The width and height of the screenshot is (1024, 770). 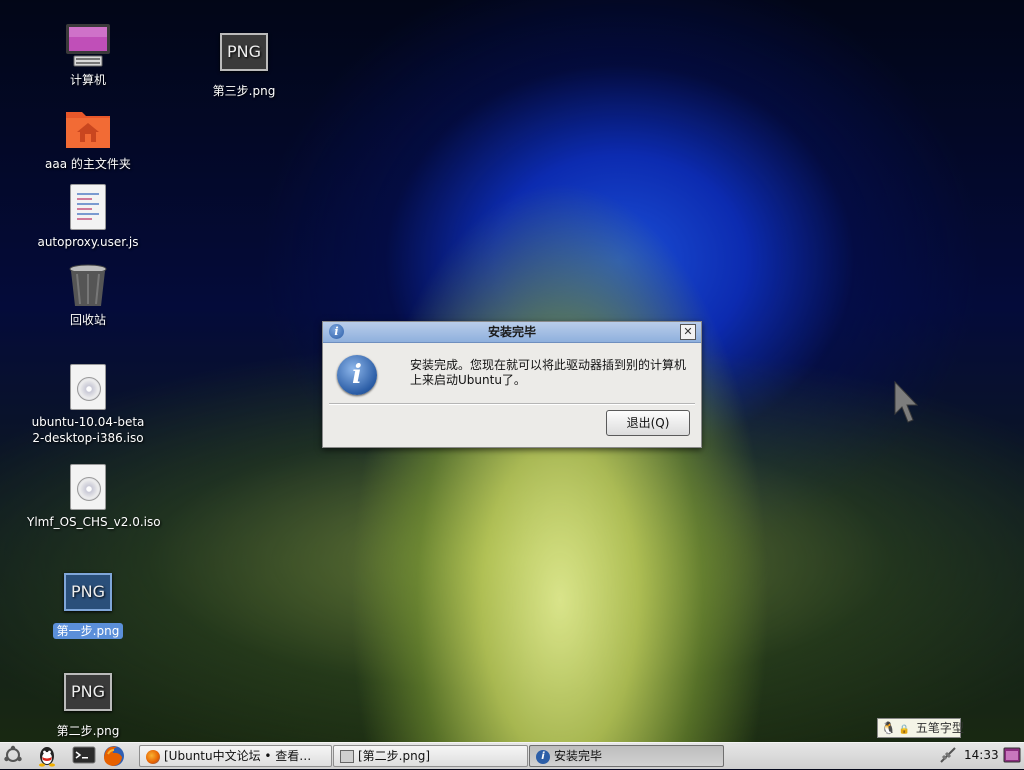 I want to click on trash-icon, so click(x=88, y=286).